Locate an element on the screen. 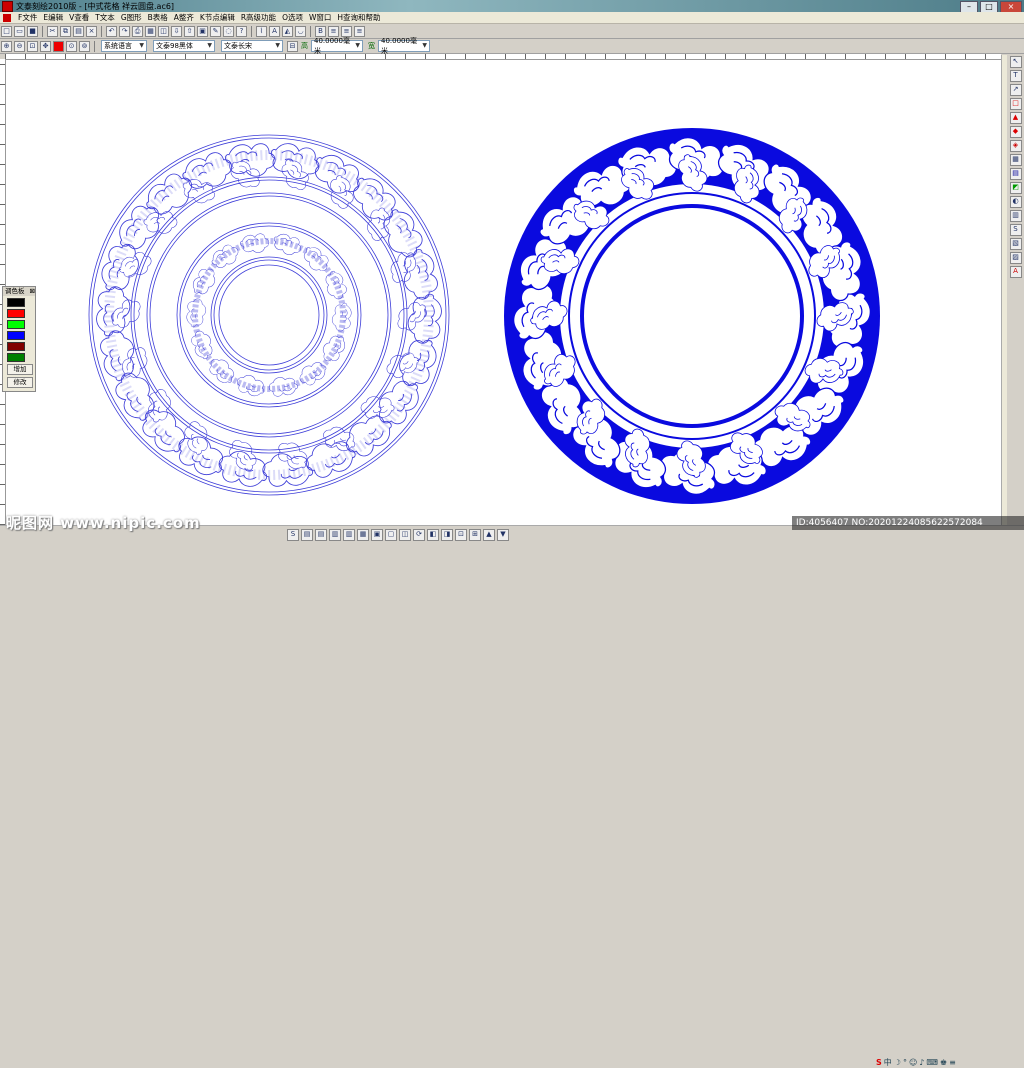 The image size is (1024, 1068). text-tool-icon: T is located at coordinates (1015, 76).